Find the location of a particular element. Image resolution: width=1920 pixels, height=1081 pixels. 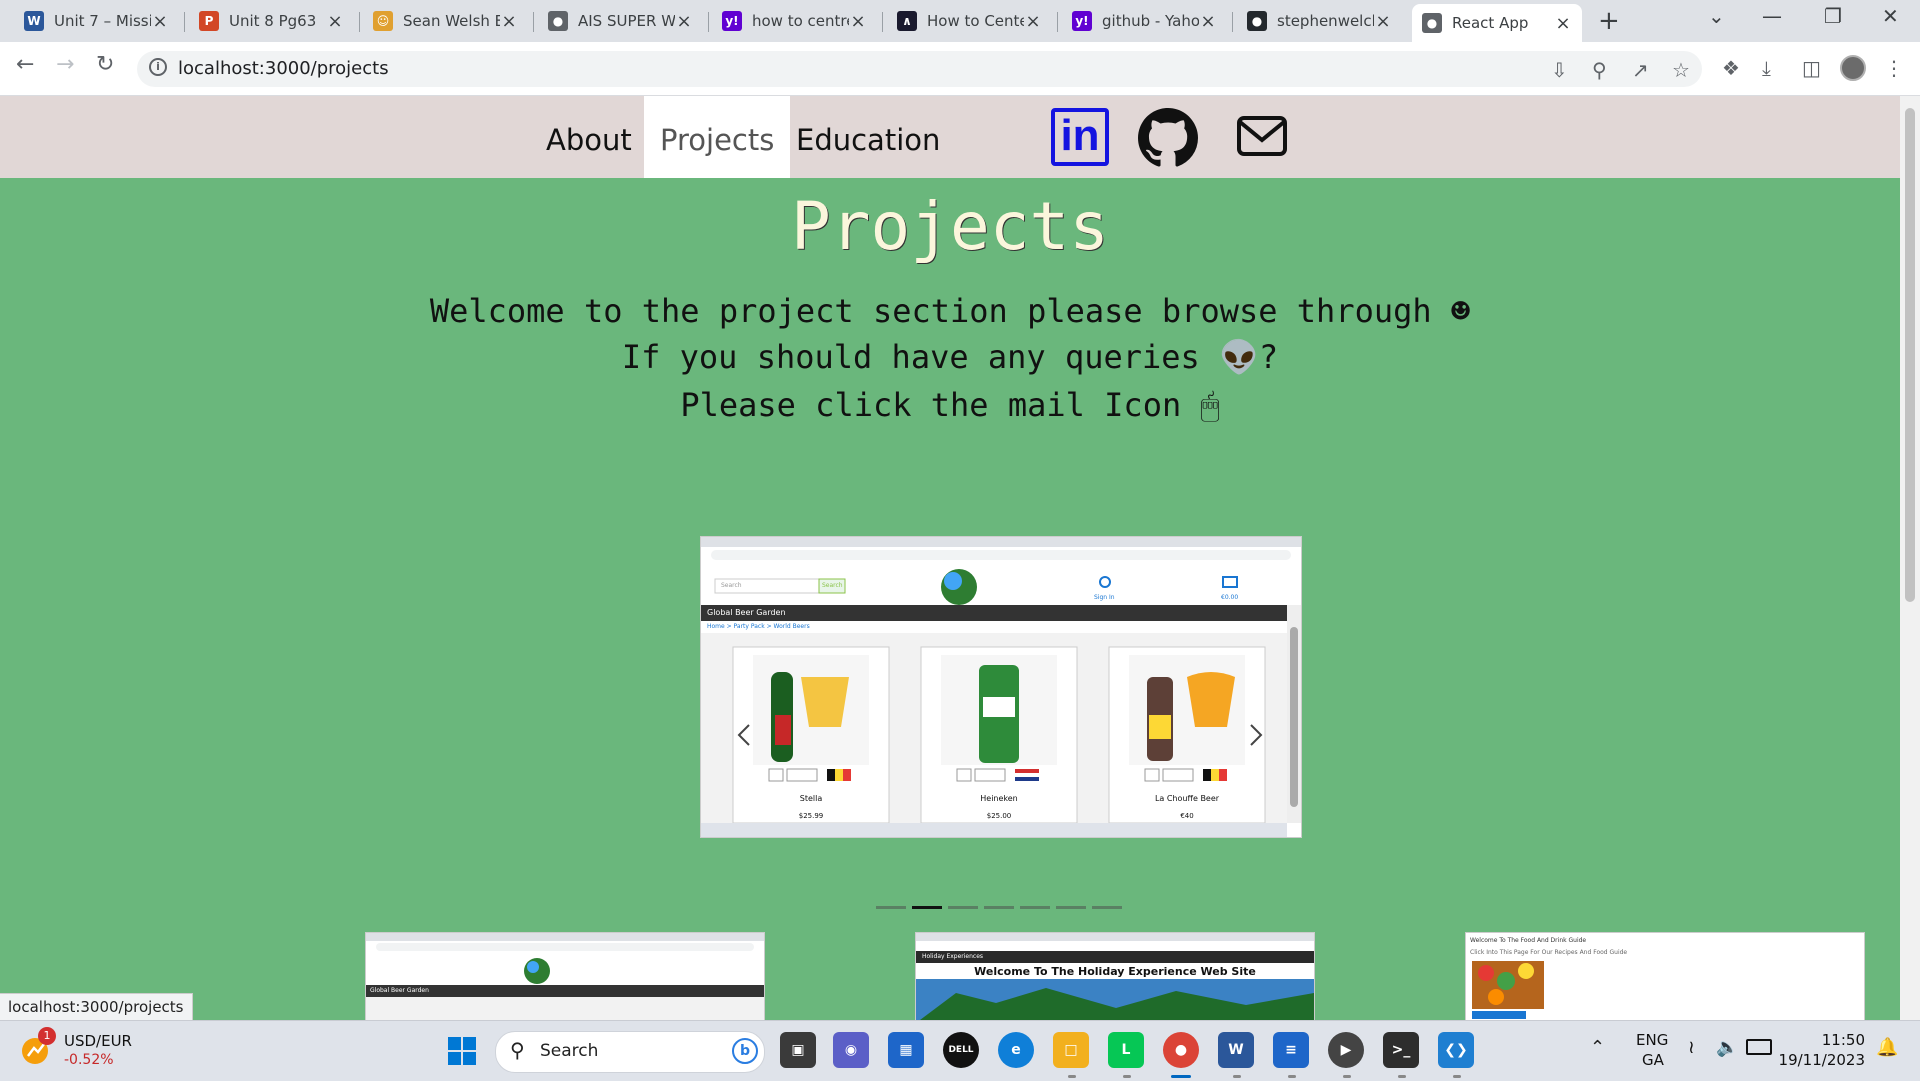

tab-title: Unit 7 – Missi is located at coordinates (102, 21).